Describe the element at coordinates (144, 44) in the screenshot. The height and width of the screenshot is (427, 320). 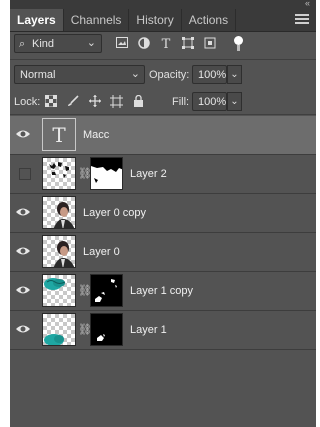
I see `adjustment-filter-icon` at that location.